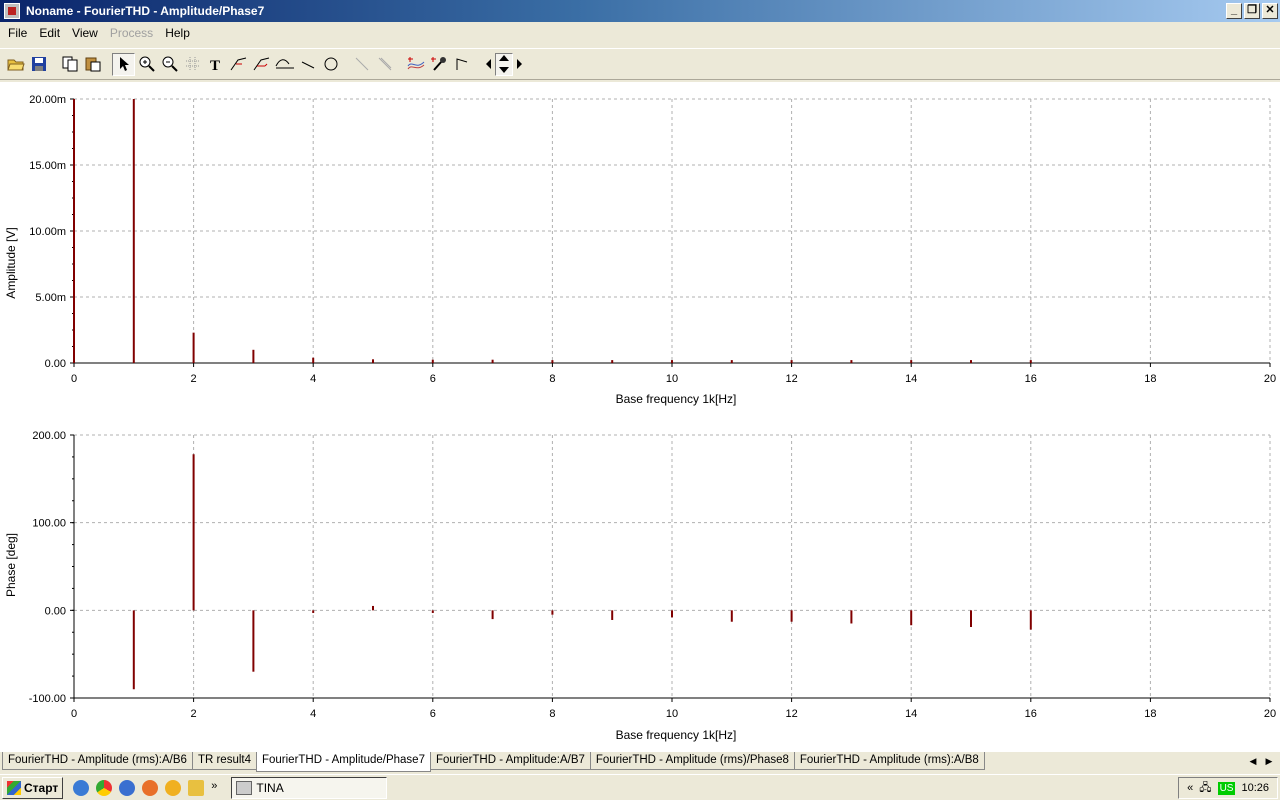 The image size is (1280, 800). What do you see at coordinates (146, 64) in the screenshot?
I see `zoom-in-icon` at bounding box center [146, 64].